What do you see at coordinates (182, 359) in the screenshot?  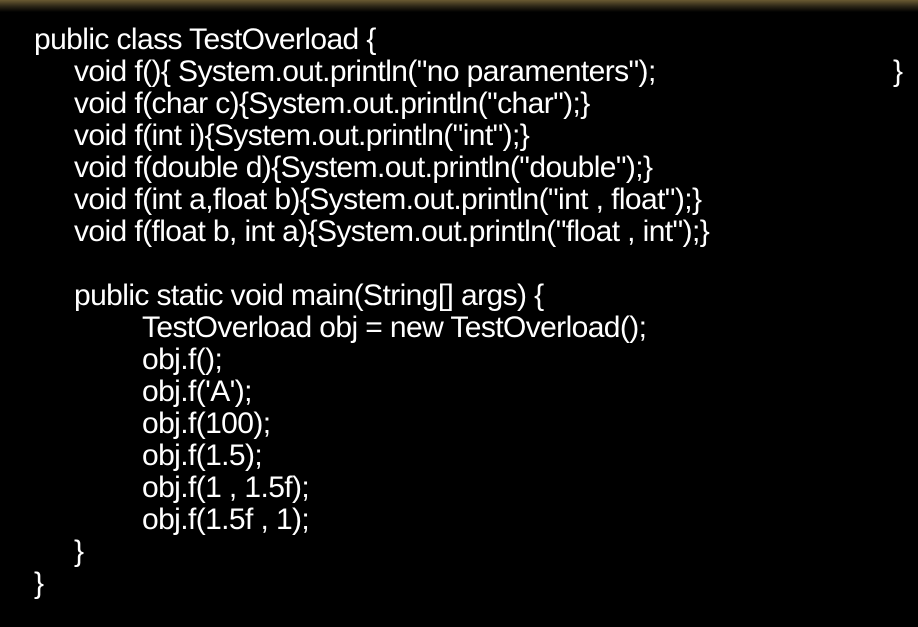 I see `code-line-call-1: obj.f();` at bounding box center [182, 359].